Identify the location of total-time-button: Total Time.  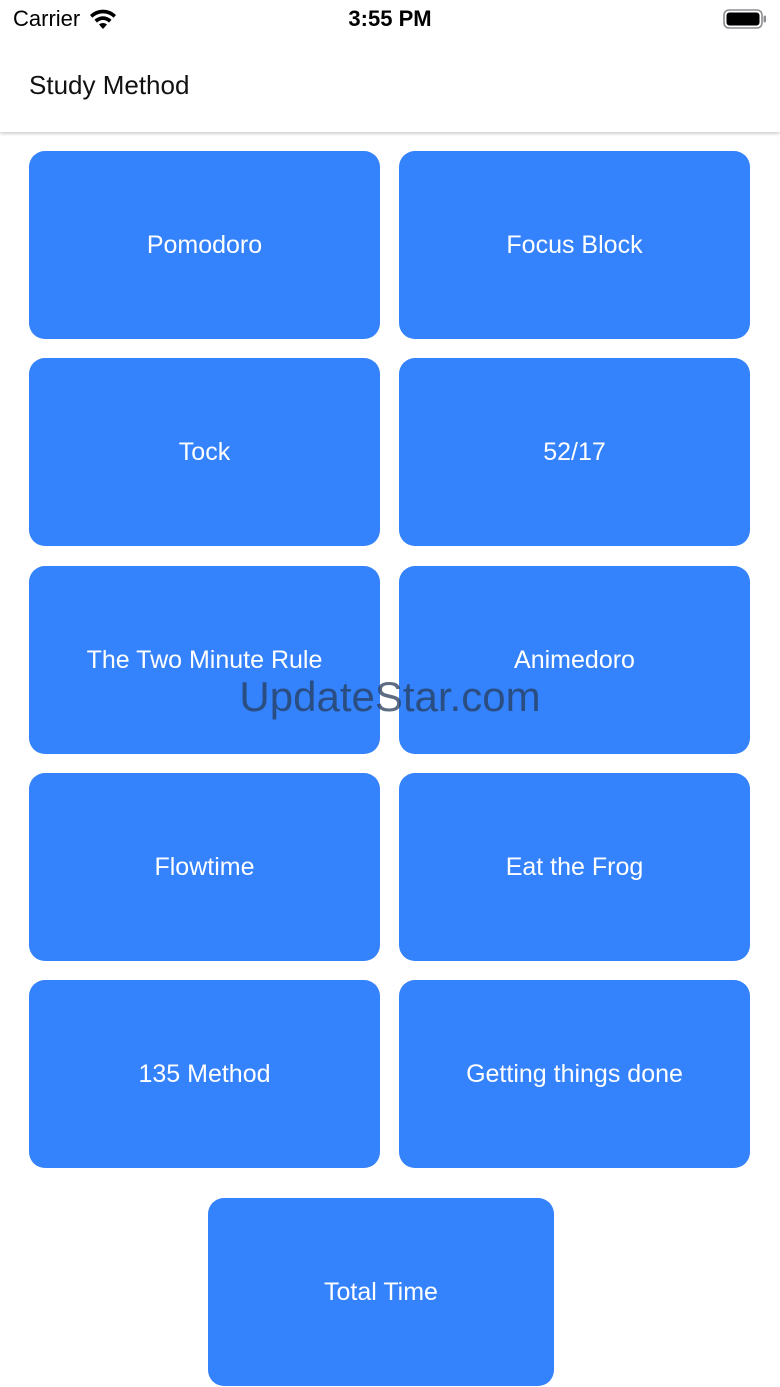
(381, 1292).